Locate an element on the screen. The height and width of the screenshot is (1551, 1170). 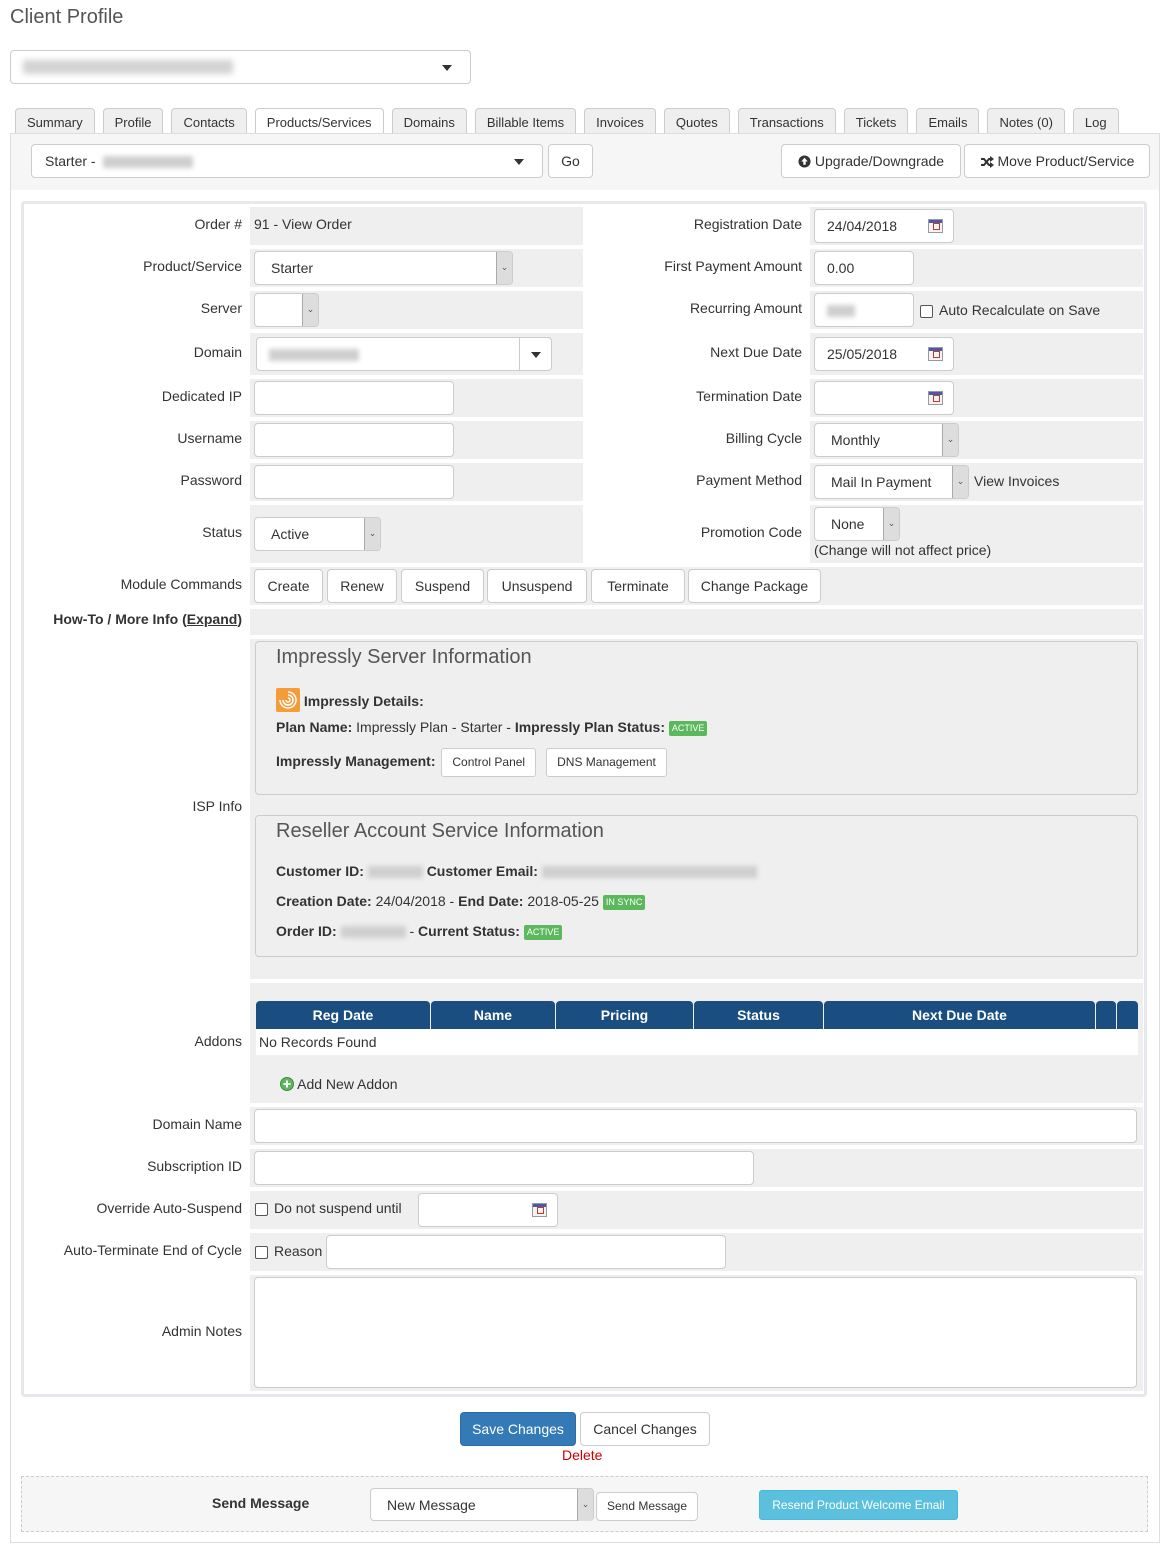
howto-expand-link: Expand is located at coordinates (212, 619).